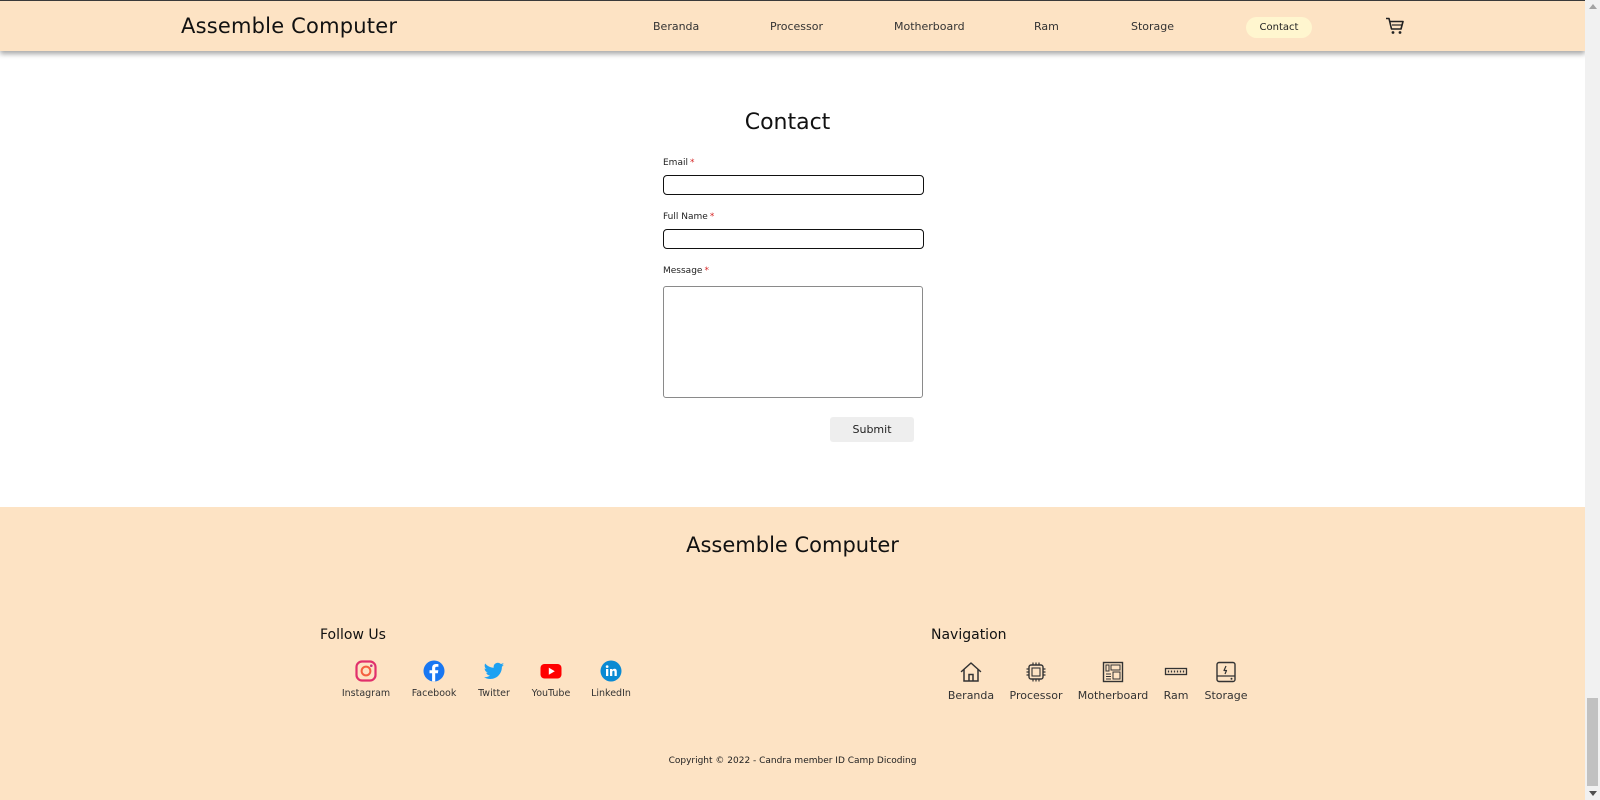  What do you see at coordinates (1113, 672) in the screenshot?
I see `motherboard-icon` at bounding box center [1113, 672].